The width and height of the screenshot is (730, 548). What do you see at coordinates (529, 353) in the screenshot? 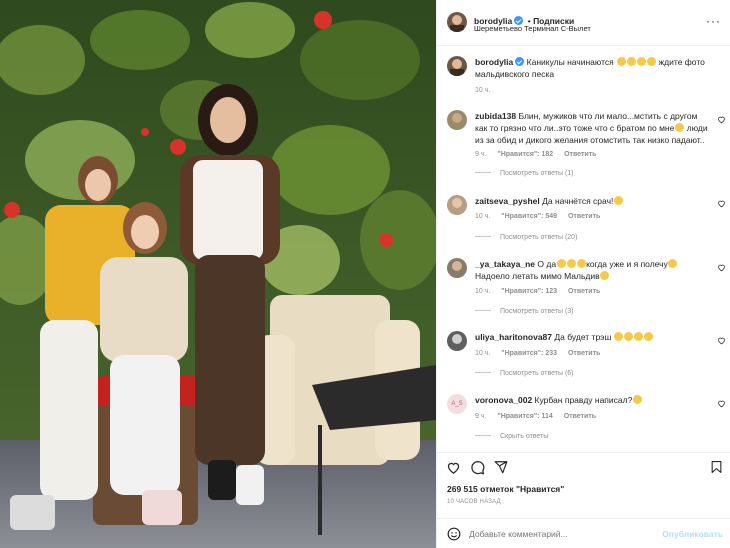
I see `comment-likes: "Нравится": 233` at bounding box center [529, 353].